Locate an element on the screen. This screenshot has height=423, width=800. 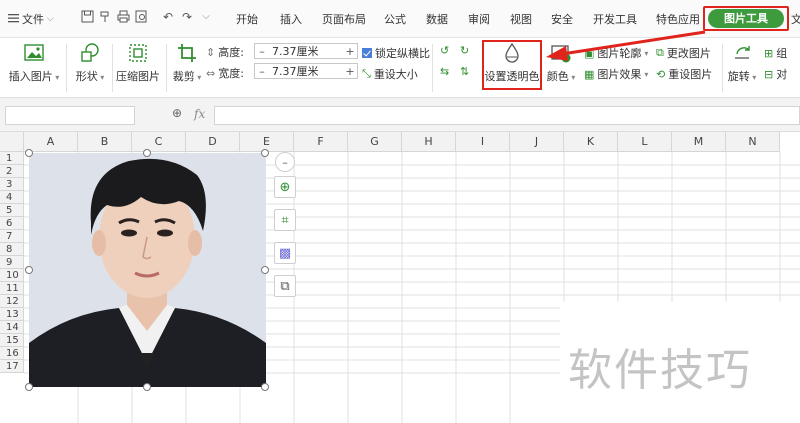
align-button: ⊟ 对 is located at coordinates (775, 74).